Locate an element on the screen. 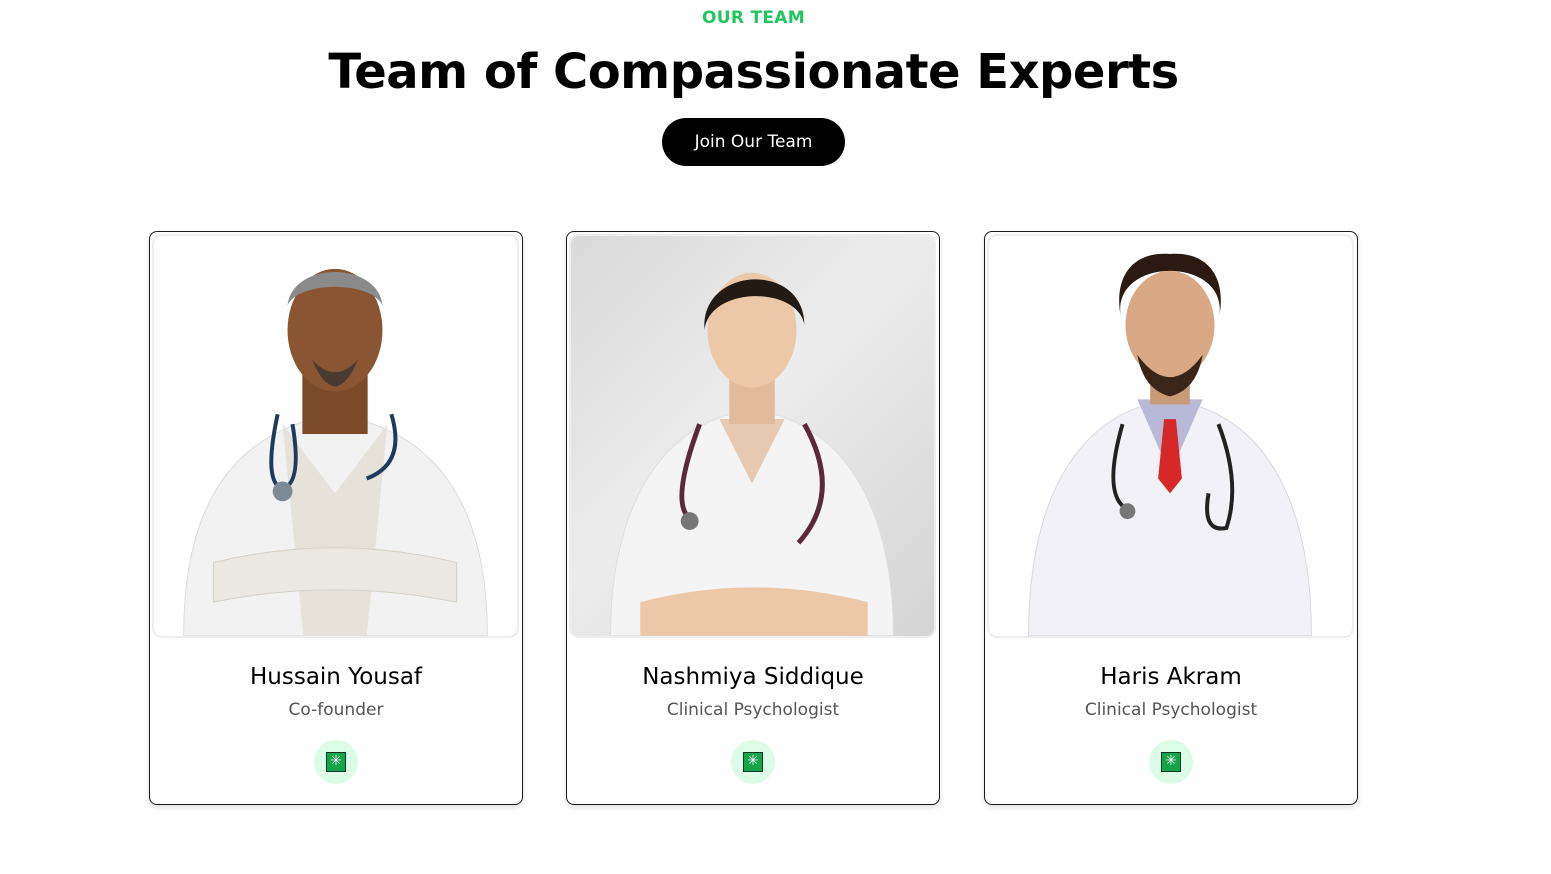  team-member-name: Hussain Yousaf is located at coordinates (336, 677).